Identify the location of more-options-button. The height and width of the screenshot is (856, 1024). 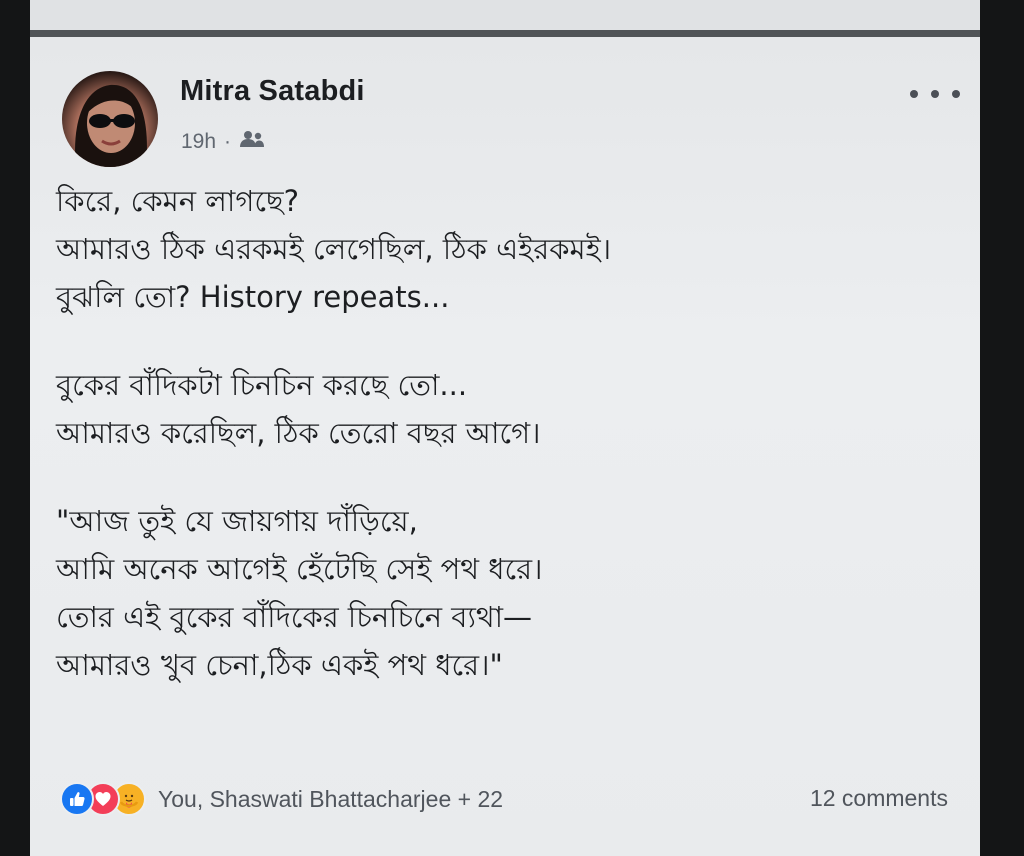
(935, 94).